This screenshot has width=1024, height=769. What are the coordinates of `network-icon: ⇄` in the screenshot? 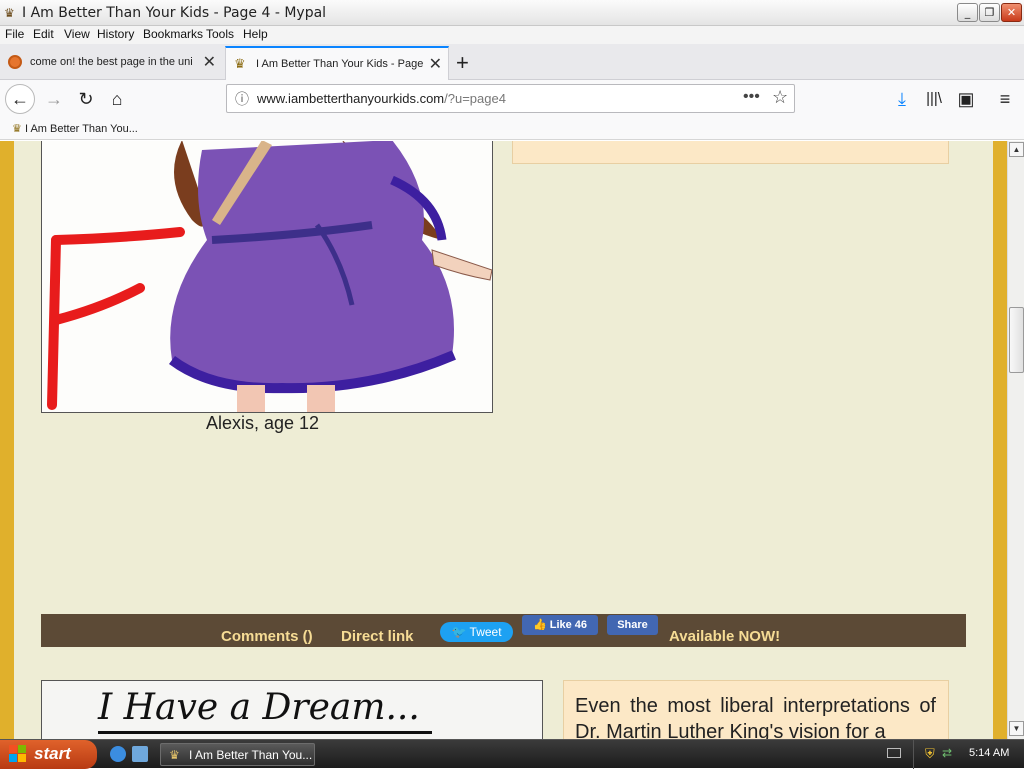 It's located at (947, 753).